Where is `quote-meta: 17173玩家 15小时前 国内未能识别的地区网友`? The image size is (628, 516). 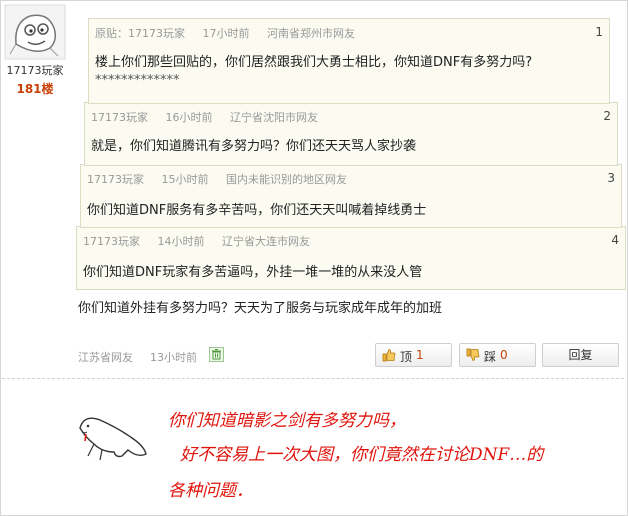
quote-meta: 17173玩家 15小时前 国内未能识别的地区网友 is located at coordinates (224, 179).